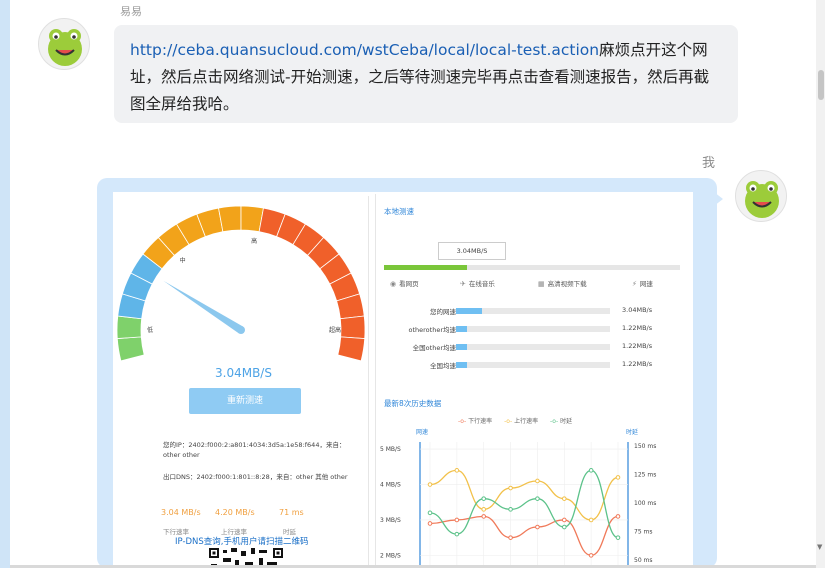 The width and height of the screenshot is (825, 568). What do you see at coordinates (821, 85) in the screenshot?
I see `scrollbar-thumb` at bounding box center [821, 85].